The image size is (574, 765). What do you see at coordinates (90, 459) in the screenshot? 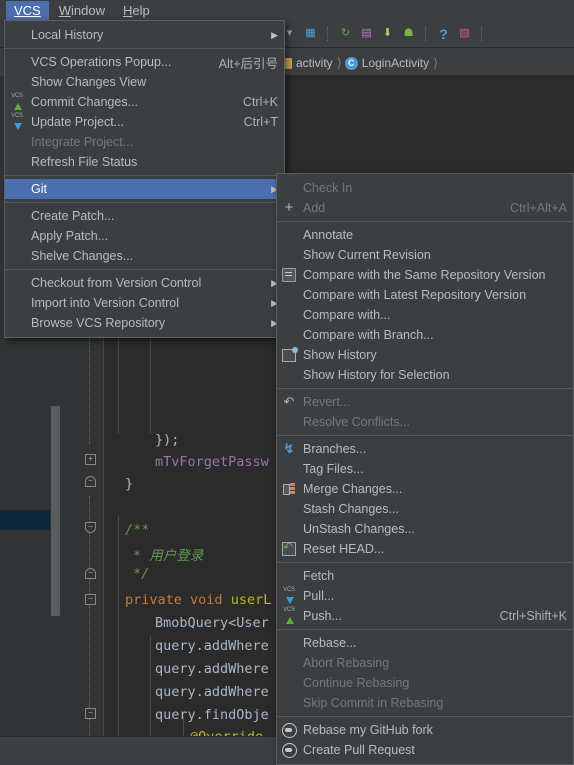
I see `fold-expand-marker: +` at bounding box center [90, 459].